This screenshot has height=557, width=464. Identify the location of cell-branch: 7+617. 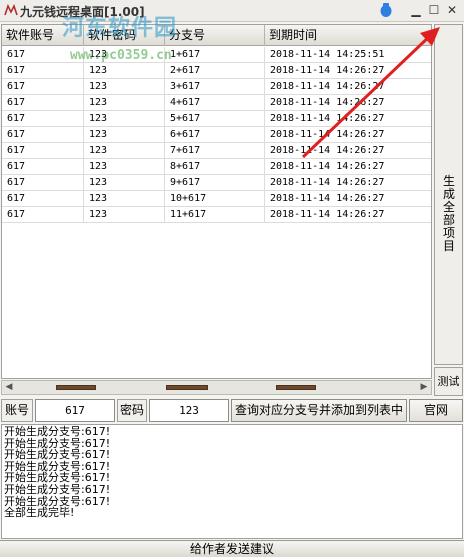
(215, 151).